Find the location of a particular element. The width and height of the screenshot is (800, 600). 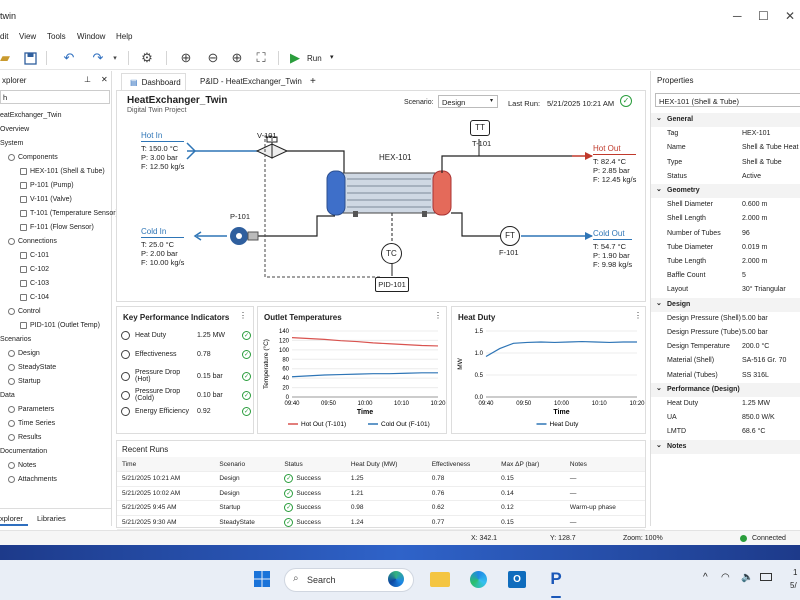

property-section: ⌄ General is located at coordinates (725, 120).